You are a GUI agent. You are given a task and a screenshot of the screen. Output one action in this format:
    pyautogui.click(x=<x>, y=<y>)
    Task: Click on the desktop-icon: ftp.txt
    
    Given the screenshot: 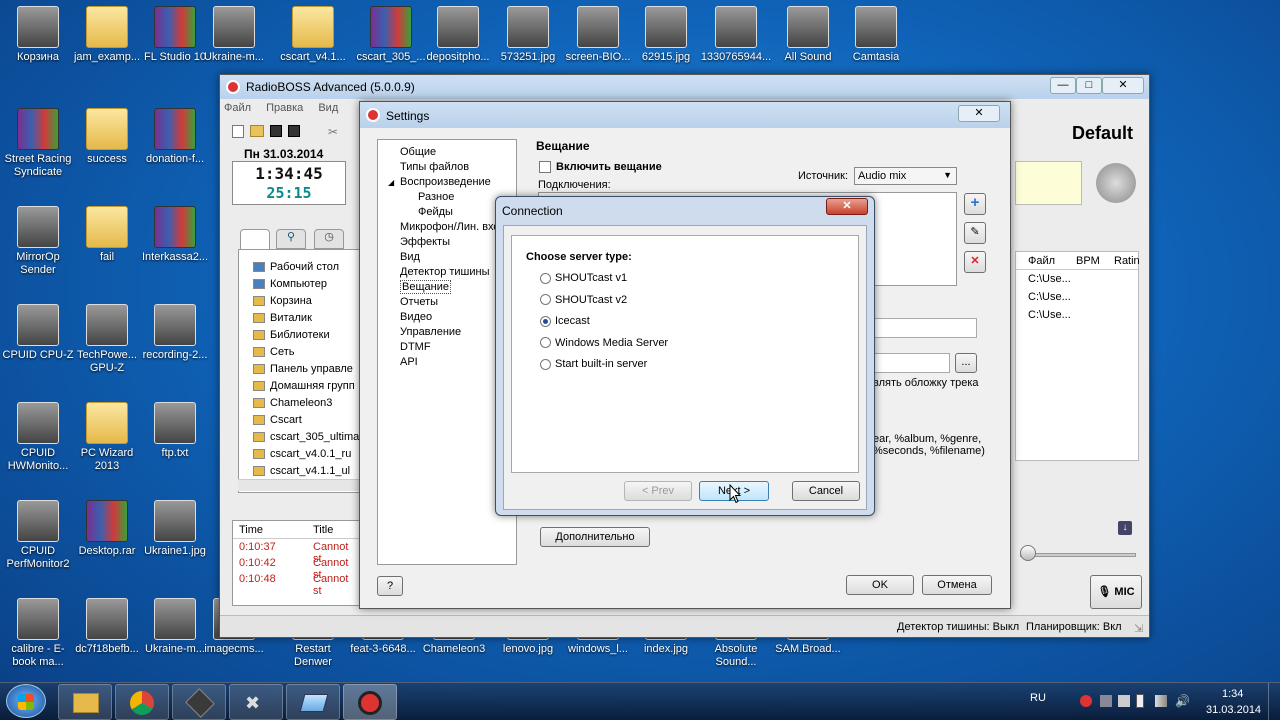 What is the action you would take?
    pyautogui.click(x=175, y=431)
    